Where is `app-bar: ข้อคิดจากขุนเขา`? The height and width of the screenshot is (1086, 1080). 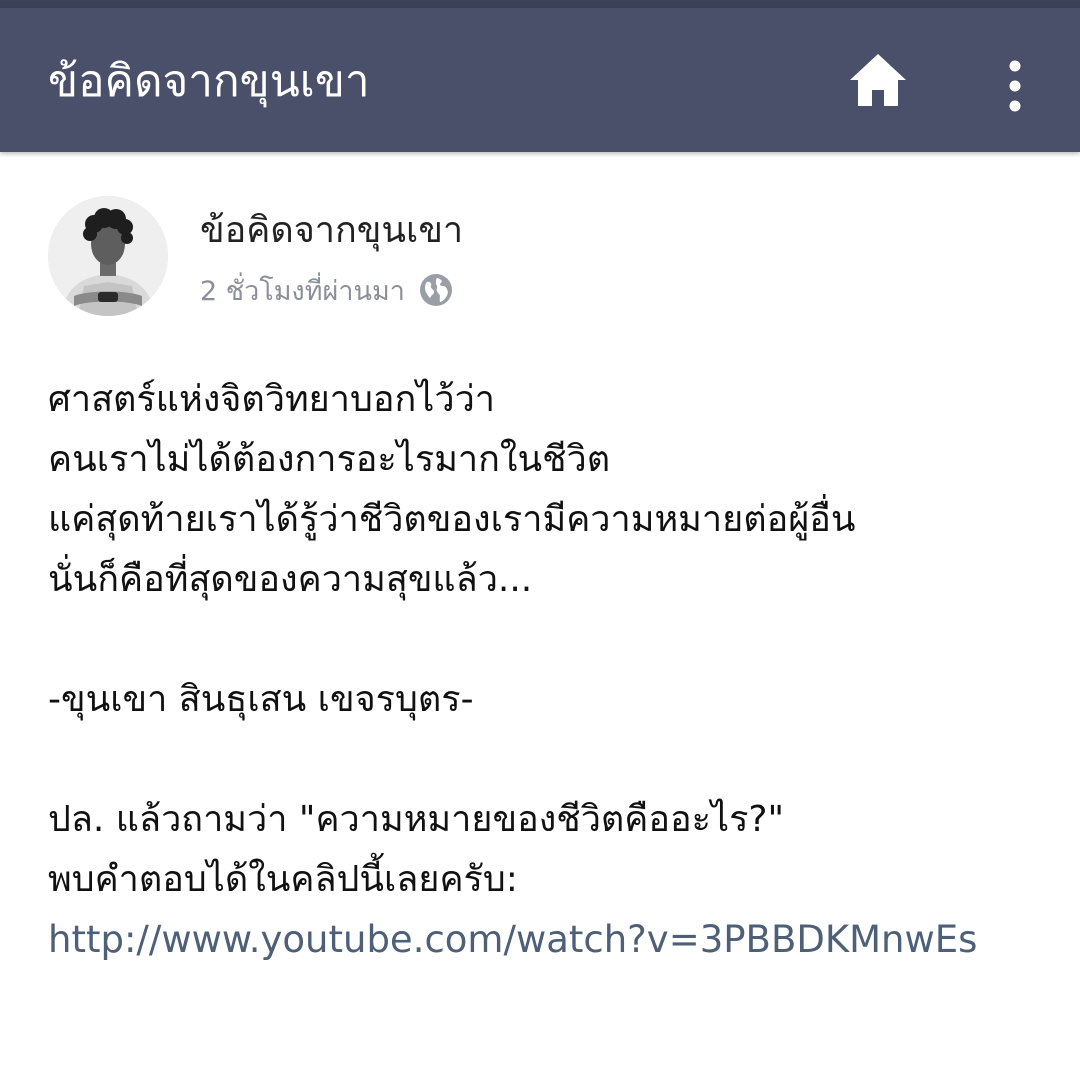 app-bar: ข้อคิดจากขุนเขา is located at coordinates (540, 80).